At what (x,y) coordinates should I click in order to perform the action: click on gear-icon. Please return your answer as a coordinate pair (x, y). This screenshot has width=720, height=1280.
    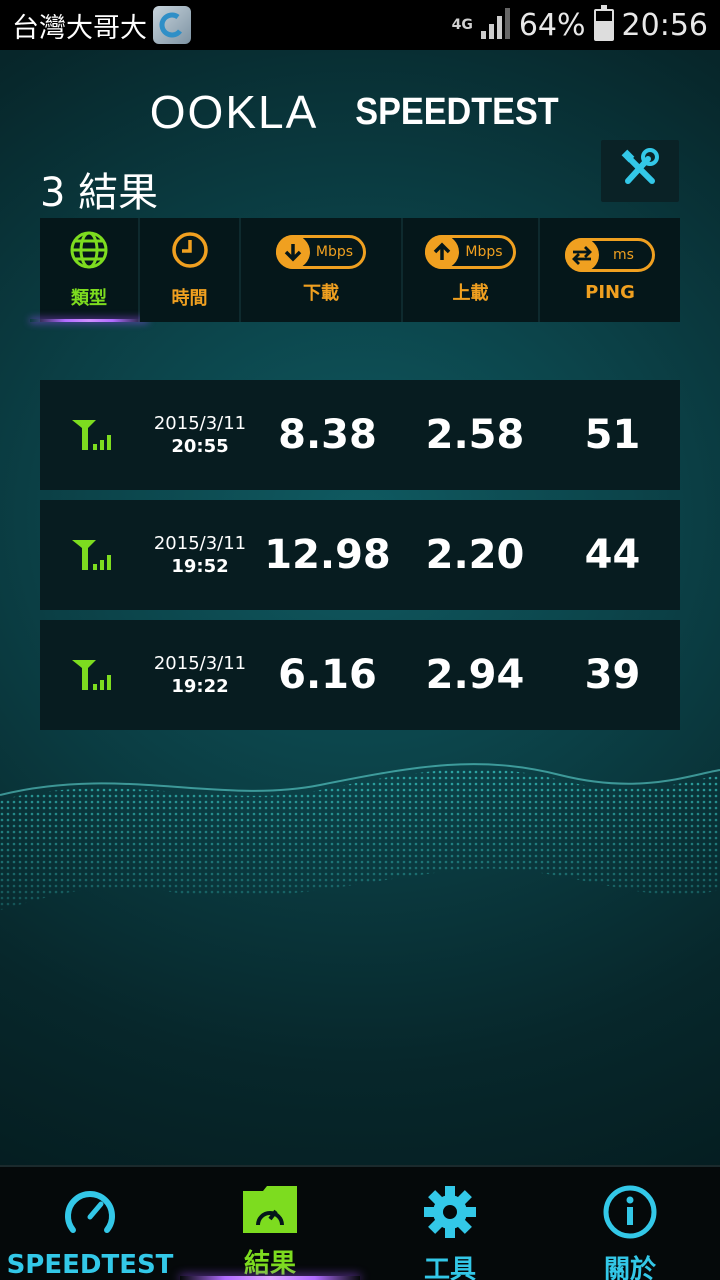
    Looking at the image, I should click on (450, 1212).